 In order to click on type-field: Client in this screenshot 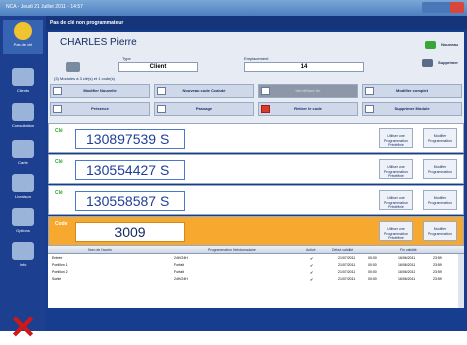, I will do `click(158, 67)`.